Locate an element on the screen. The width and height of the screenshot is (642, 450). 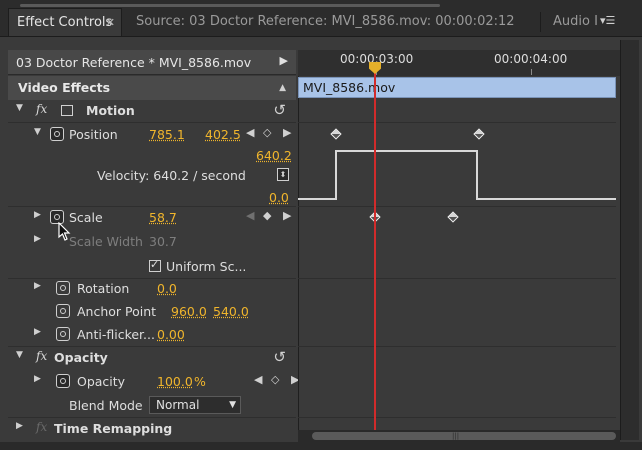
panel-drag-strip is located at coordinates (230, 5).